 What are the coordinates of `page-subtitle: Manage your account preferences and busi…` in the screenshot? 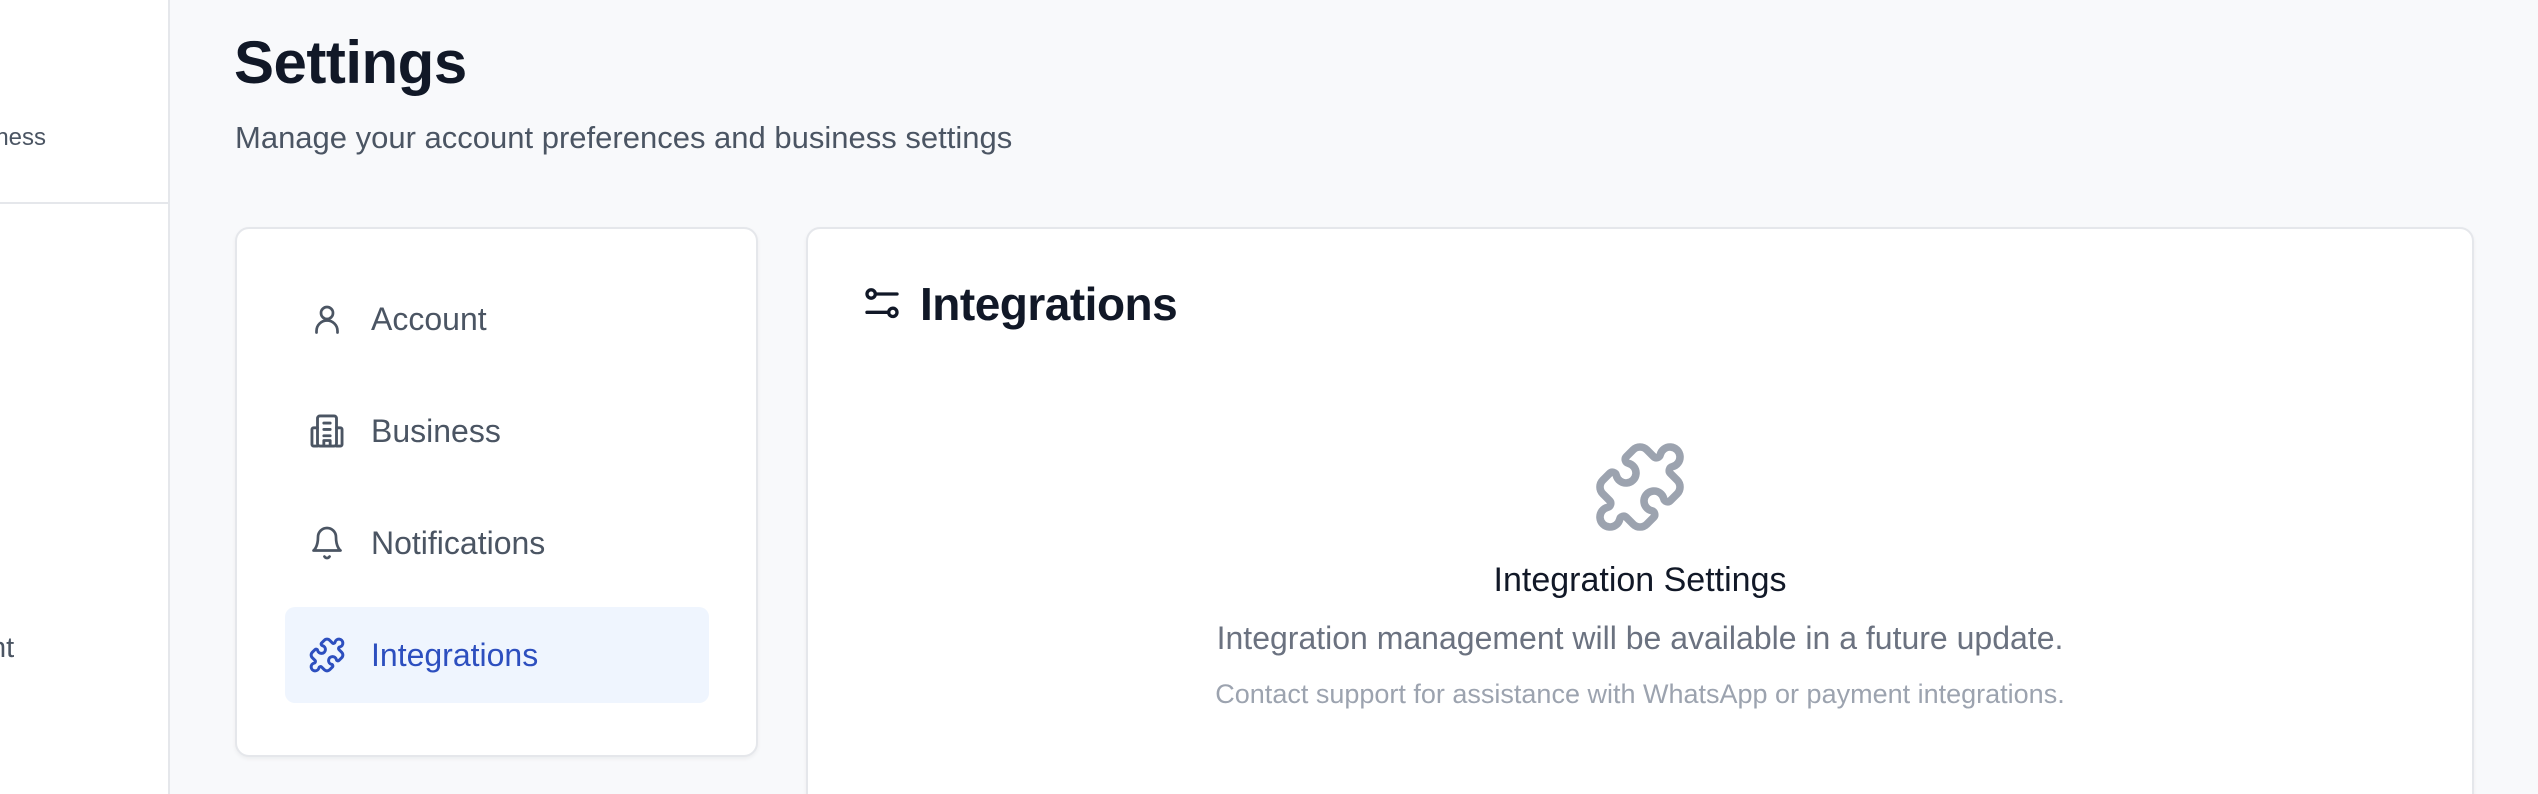 It's located at (624, 137).